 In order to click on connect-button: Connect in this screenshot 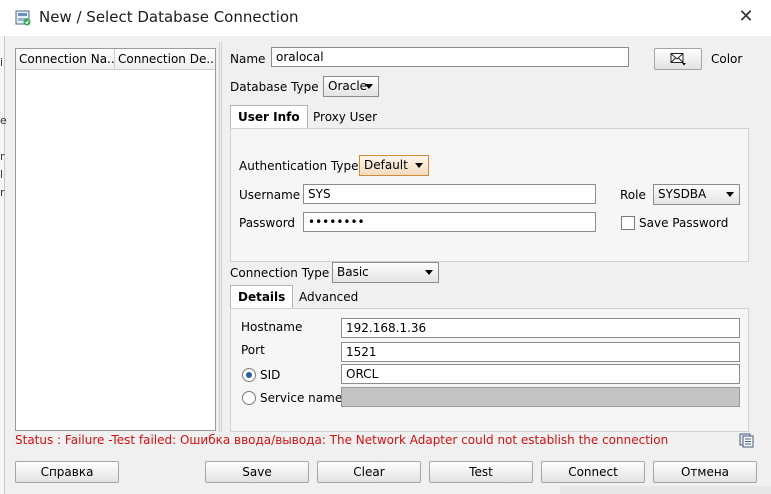, I will do `click(593, 472)`.